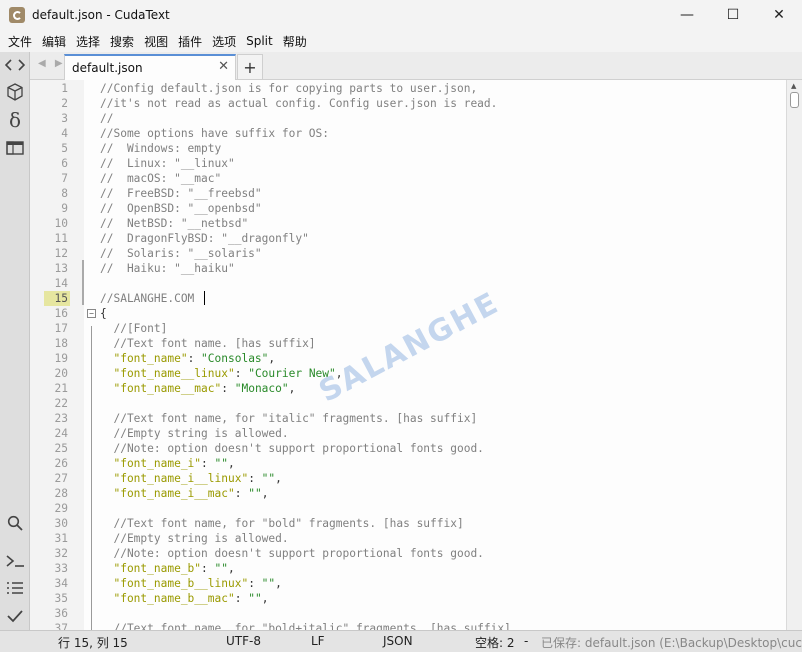 This screenshot has height=652, width=802. I want to click on code-line: 4 //Some options have suffix for OS:, so click(408, 133).